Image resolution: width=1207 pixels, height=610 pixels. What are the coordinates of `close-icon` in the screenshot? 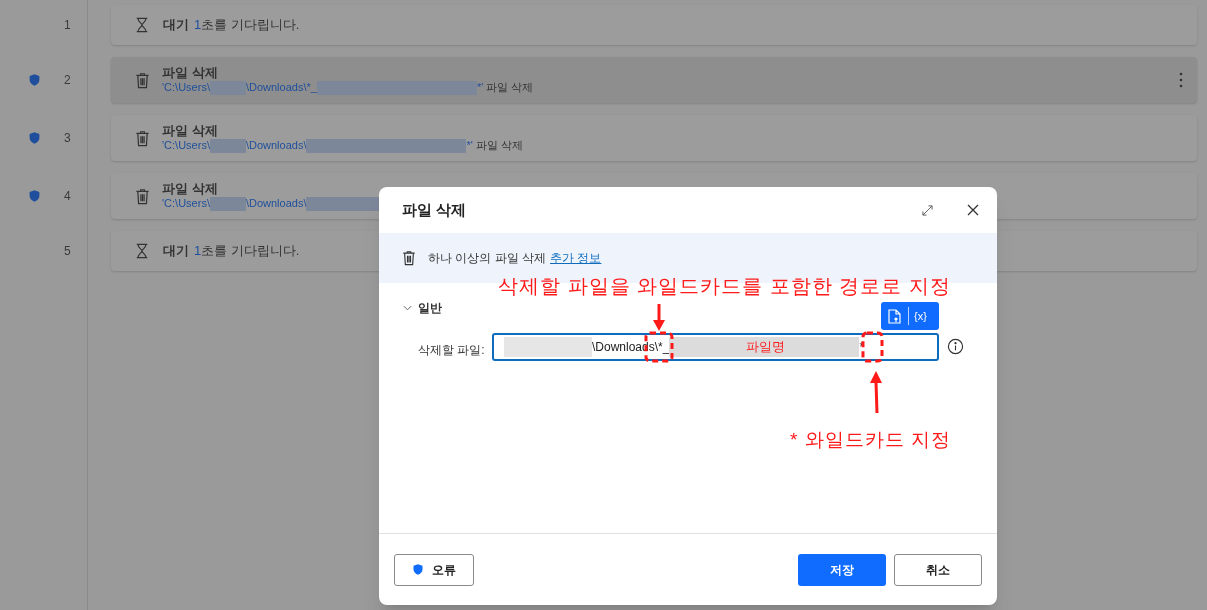 It's located at (973, 210).